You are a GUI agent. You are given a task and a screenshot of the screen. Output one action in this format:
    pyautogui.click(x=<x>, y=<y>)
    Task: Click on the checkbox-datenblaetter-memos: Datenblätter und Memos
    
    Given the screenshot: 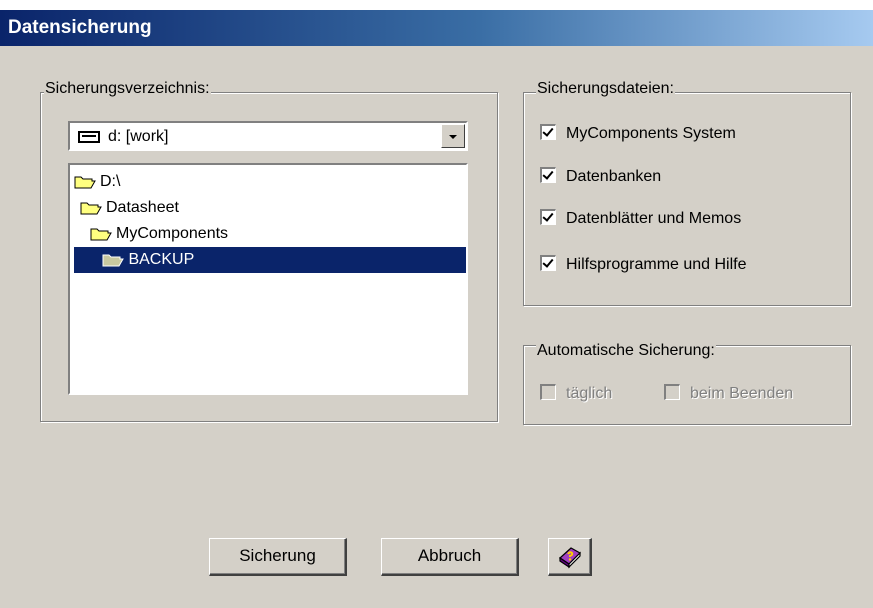 What is the action you would take?
    pyautogui.click(x=640, y=219)
    